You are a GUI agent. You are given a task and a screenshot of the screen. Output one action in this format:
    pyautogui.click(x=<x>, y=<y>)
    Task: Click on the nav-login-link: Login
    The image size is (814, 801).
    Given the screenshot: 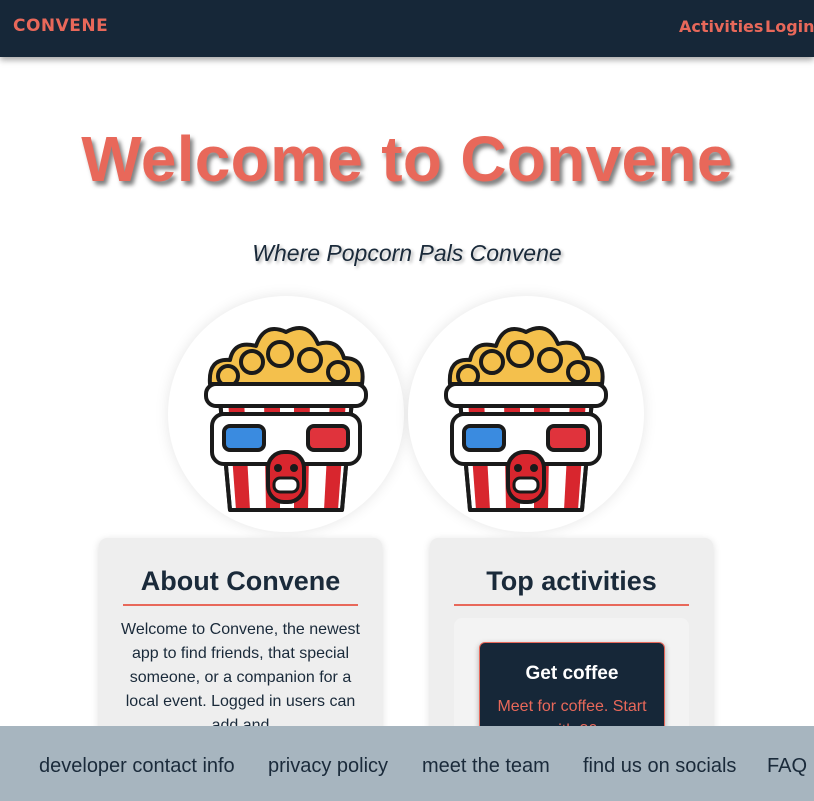 What is the action you would take?
    pyautogui.click(x=789, y=26)
    